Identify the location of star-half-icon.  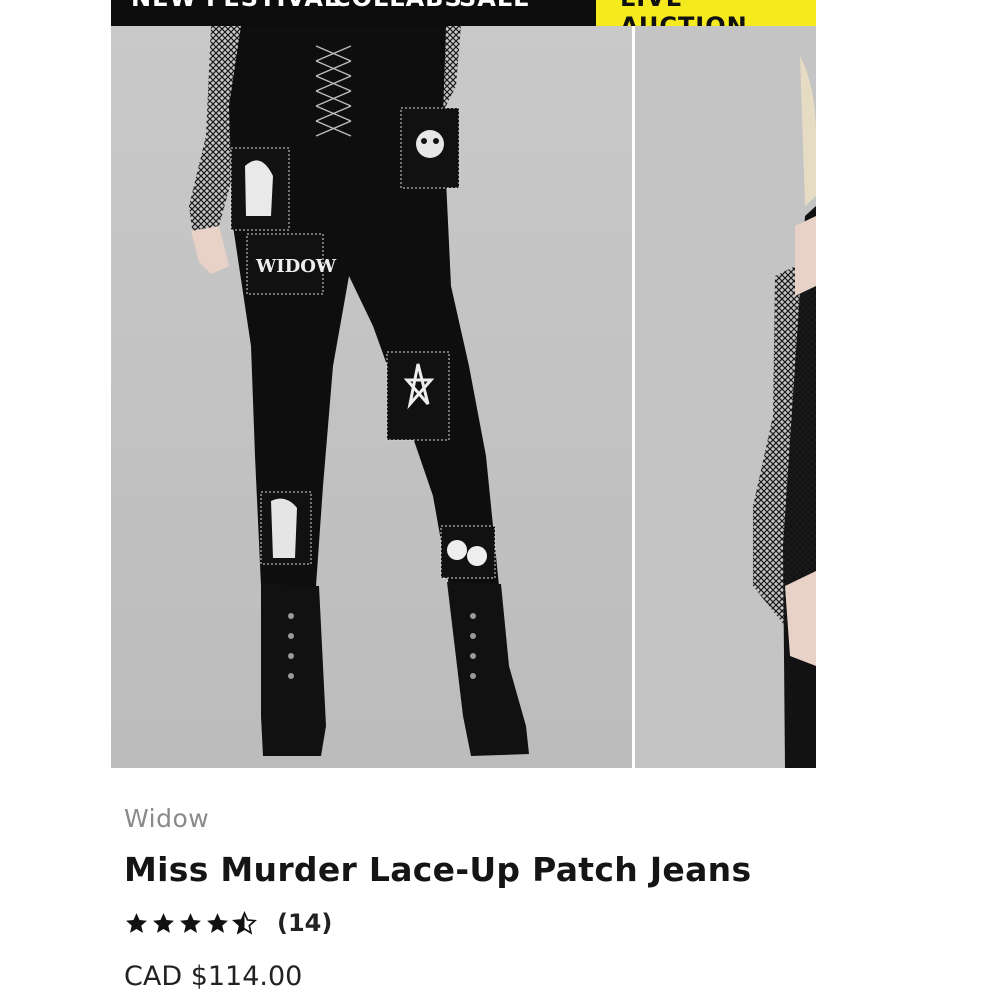
(244, 922).